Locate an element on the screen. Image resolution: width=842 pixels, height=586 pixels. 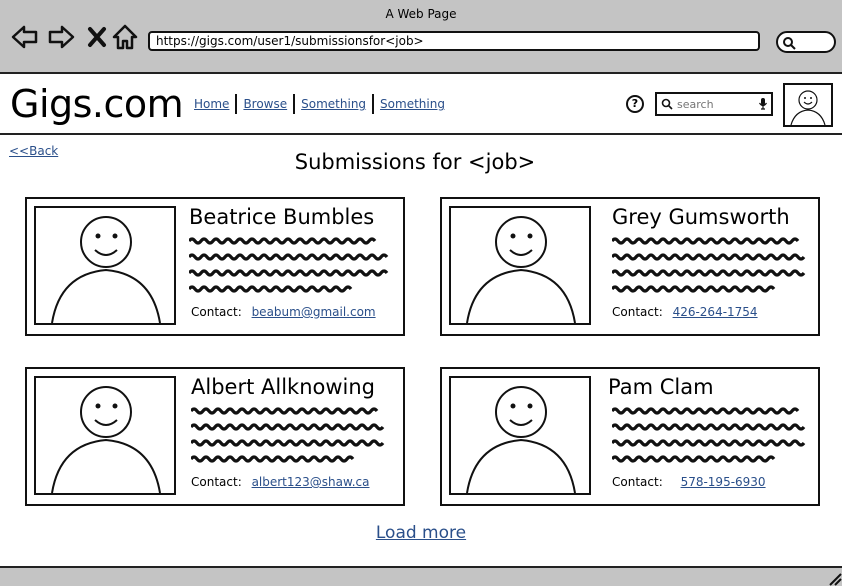
applicant-name: Beatrice Bumbles is located at coordinates (282, 217).